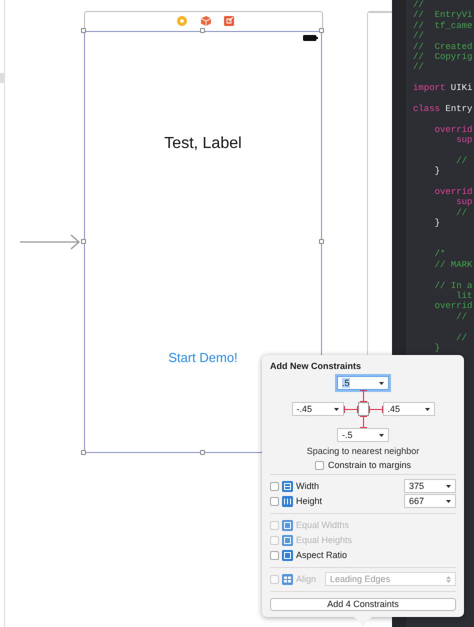  I want to click on code-text: // Created, so click(442, 47).